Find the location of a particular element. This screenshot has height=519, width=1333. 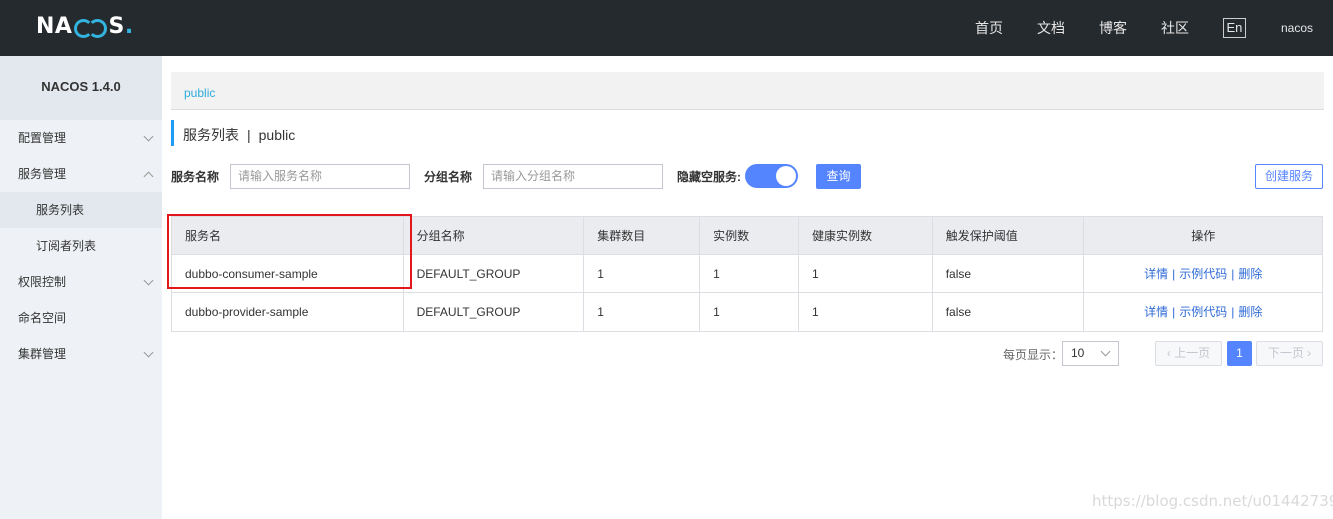

prev-page-label: 上一页 is located at coordinates (1192, 353).